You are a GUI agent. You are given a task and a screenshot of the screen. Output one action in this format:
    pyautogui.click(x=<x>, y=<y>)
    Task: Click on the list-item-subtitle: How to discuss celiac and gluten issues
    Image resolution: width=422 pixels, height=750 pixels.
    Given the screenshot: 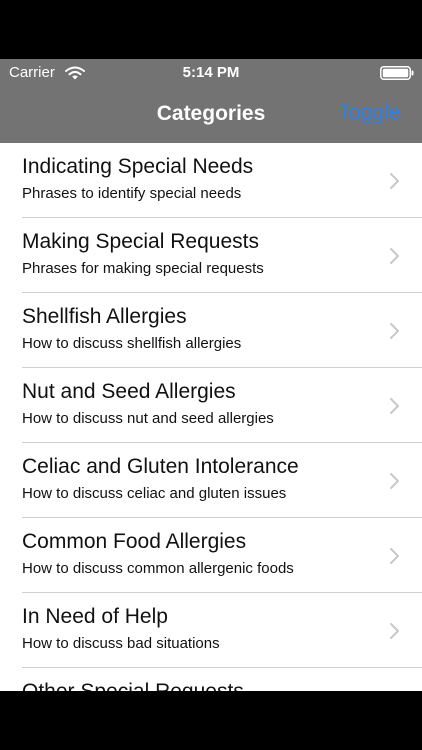 What is the action you would take?
    pyautogui.click(x=154, y=493)
    